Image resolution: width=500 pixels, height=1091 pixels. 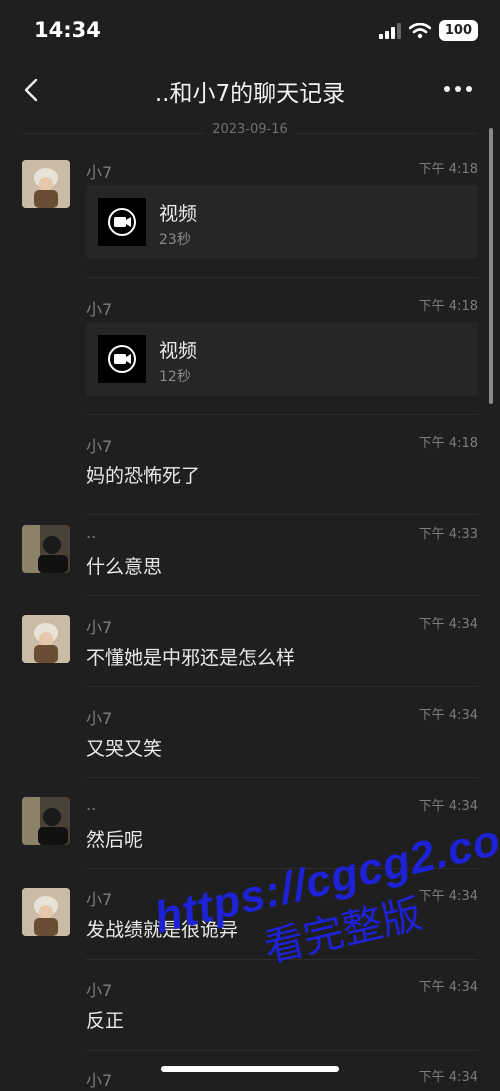 I want to click on video-card: 视频 23秒, so click(x=282, y=222).